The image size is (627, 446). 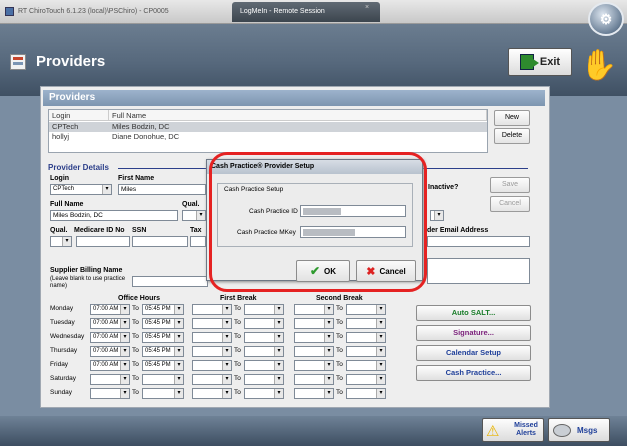 I want to click on notes-input, so click(x=478, y=271).